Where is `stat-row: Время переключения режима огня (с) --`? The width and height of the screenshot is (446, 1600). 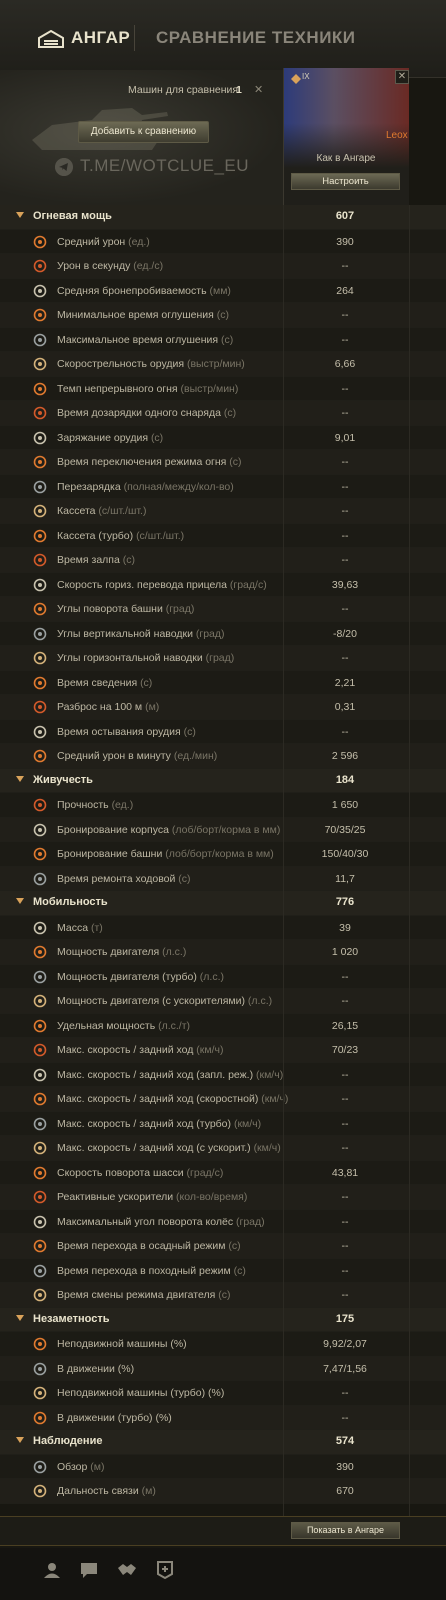 stat-row: Время переключения режима огня (с) -- is located at coordinates (223, 462).